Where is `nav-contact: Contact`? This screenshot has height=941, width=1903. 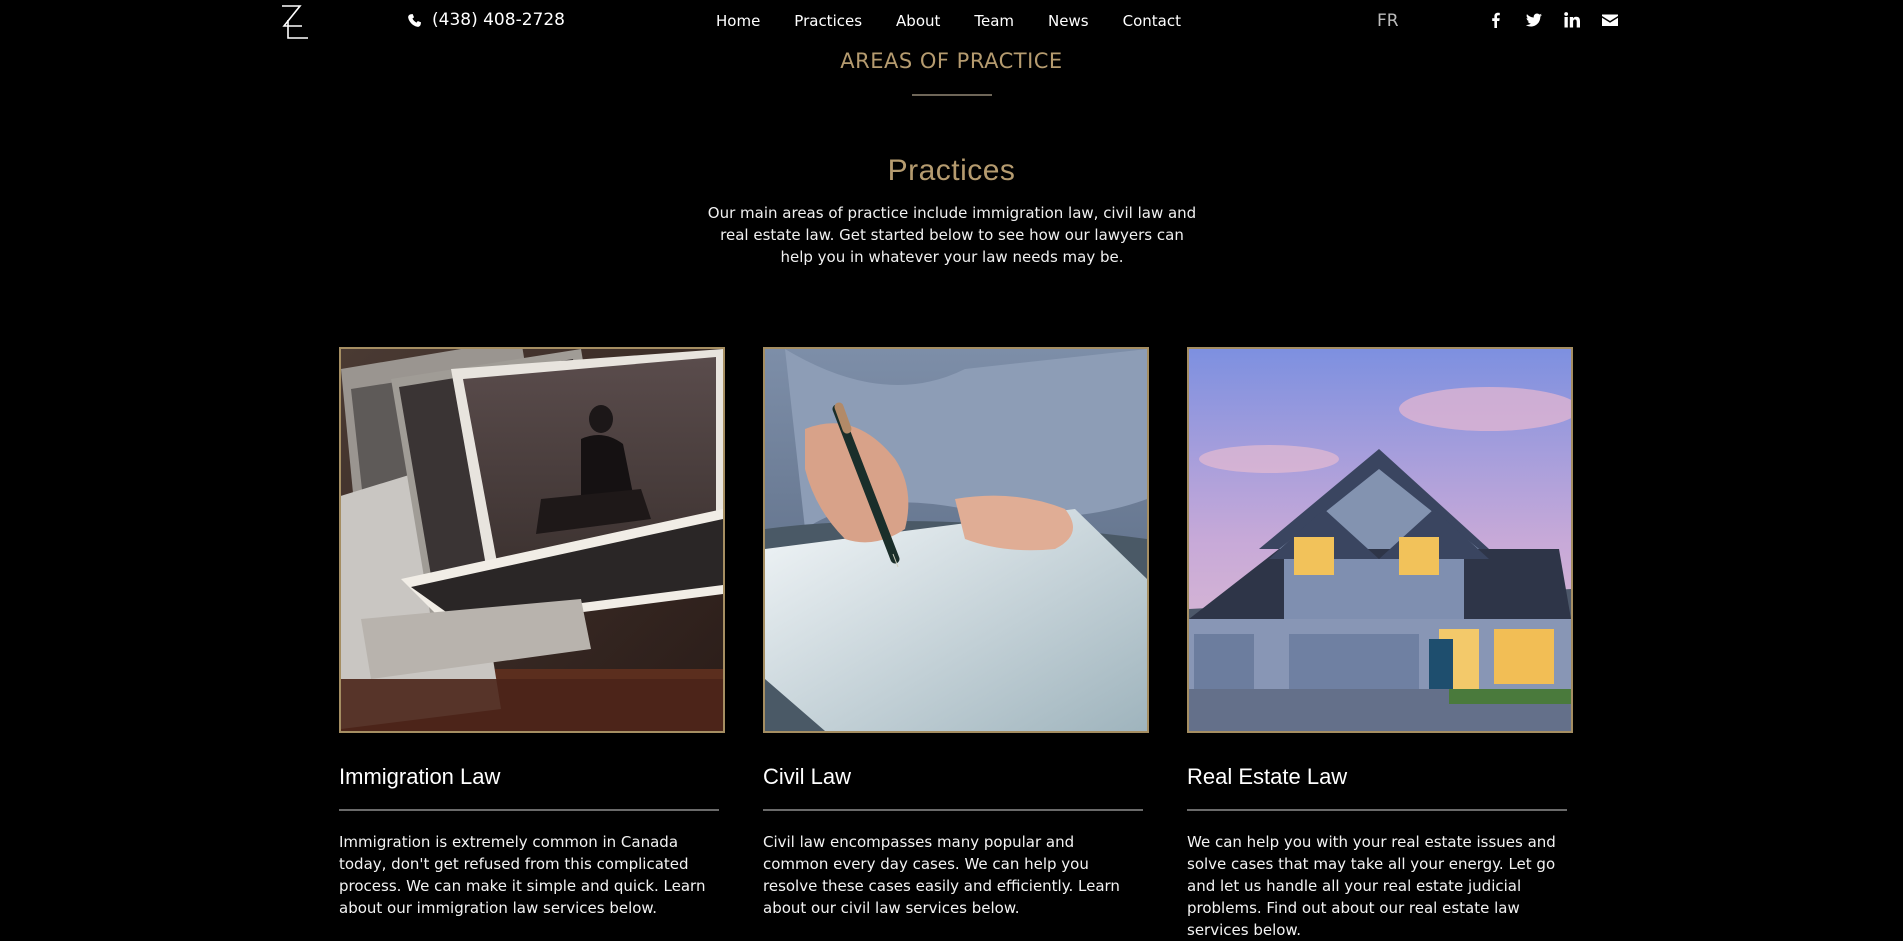
nav-contact: Contact is located at coordinates (1152, 21).